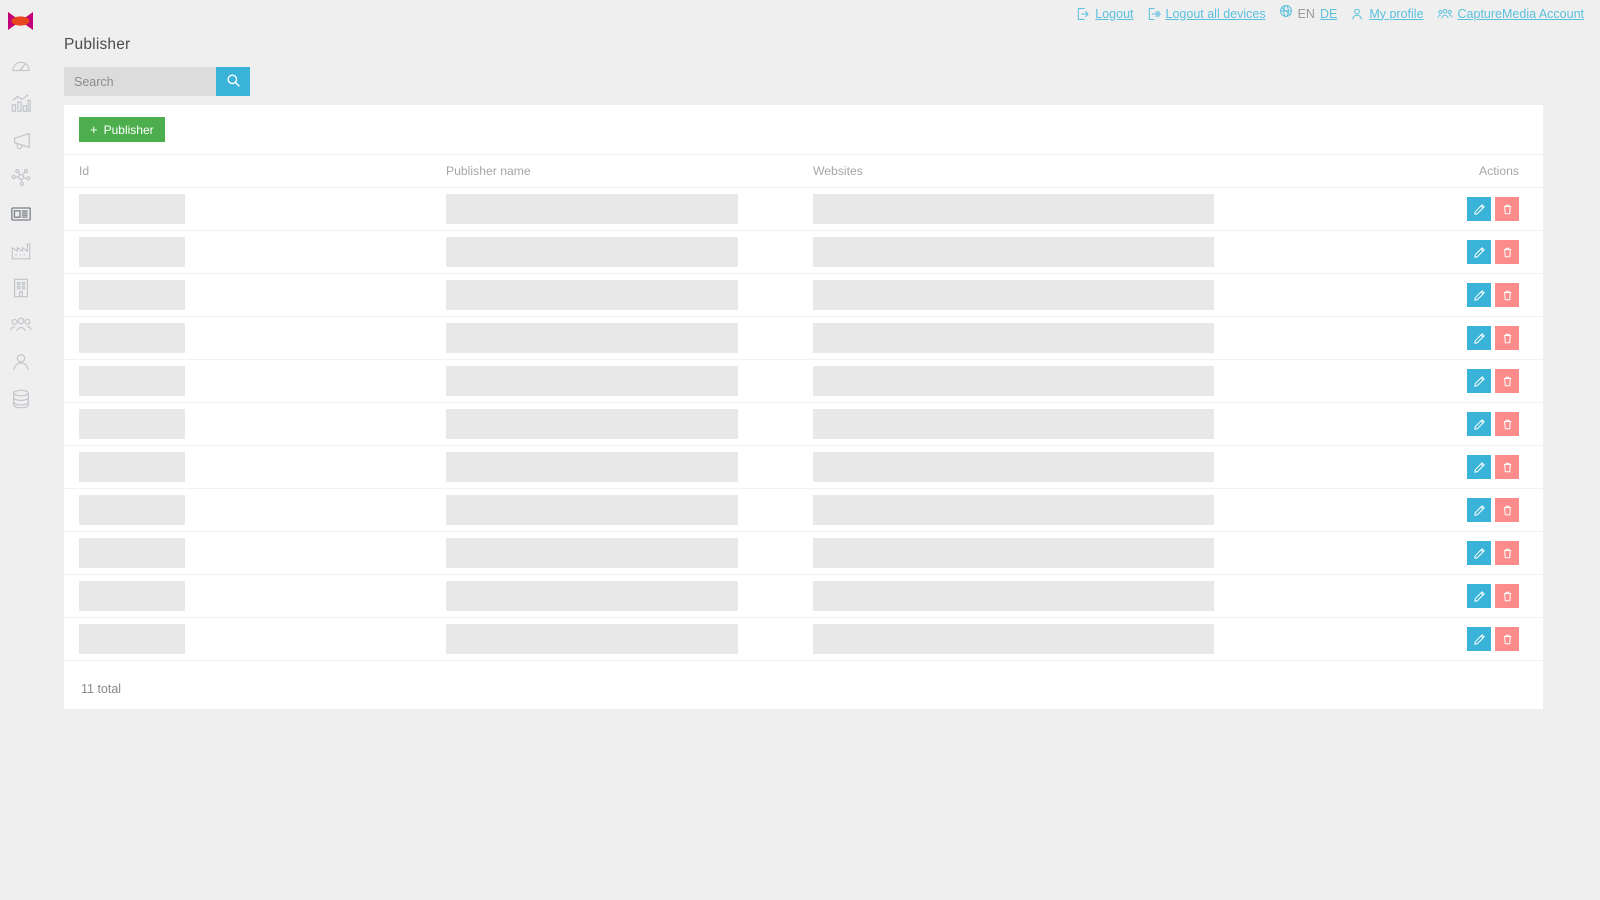 This screenshot has width=1600, height=900. Describe the element at coordinates (1083, 14) in the screenshot. I see `logout-icon` at that location.